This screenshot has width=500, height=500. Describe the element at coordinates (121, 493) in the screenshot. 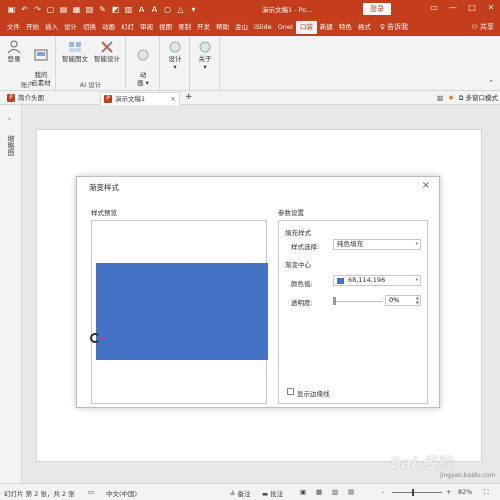

I see `language-indicator: 中文(中国)` at that location.